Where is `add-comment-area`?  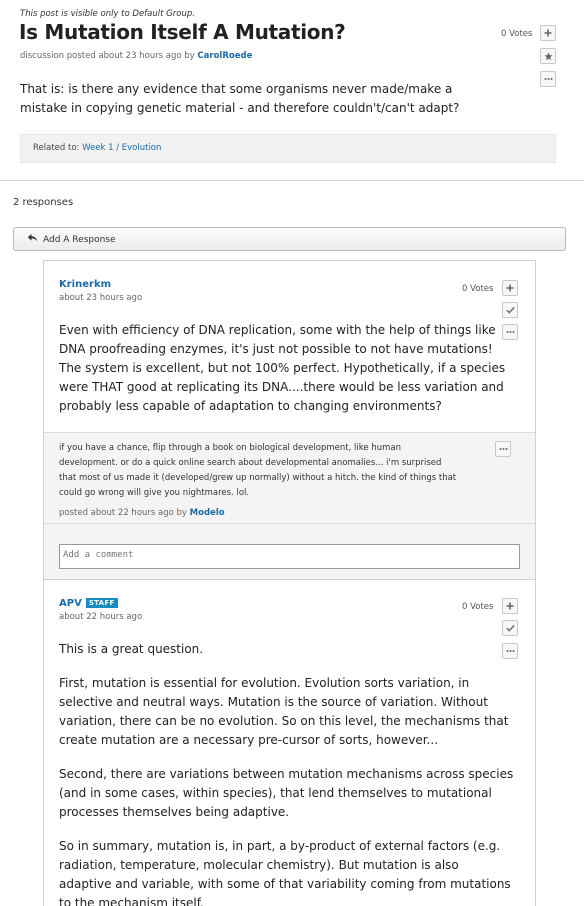 add-comment-area is located at coordinates (289, 552).